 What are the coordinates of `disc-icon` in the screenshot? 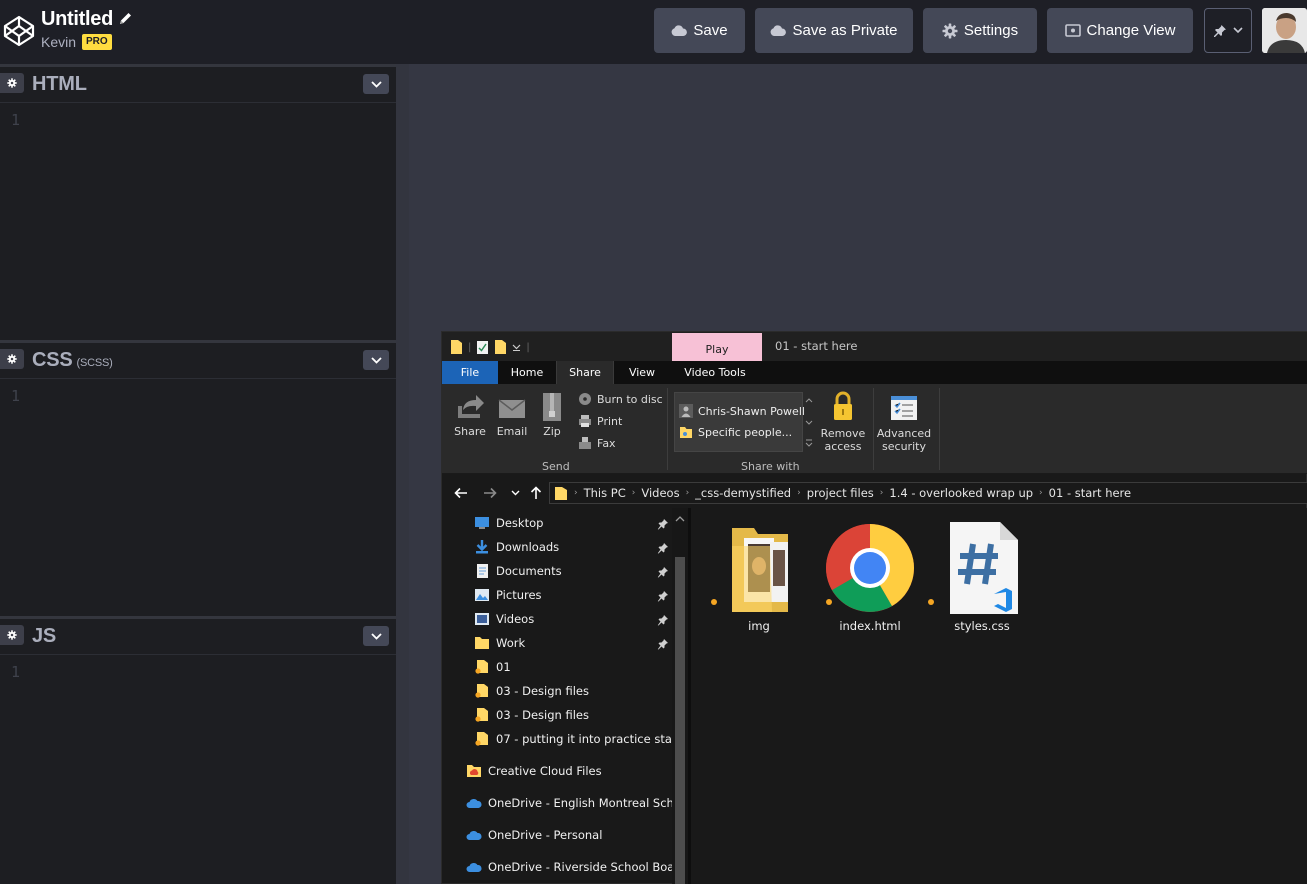 It's located at (585, 399).